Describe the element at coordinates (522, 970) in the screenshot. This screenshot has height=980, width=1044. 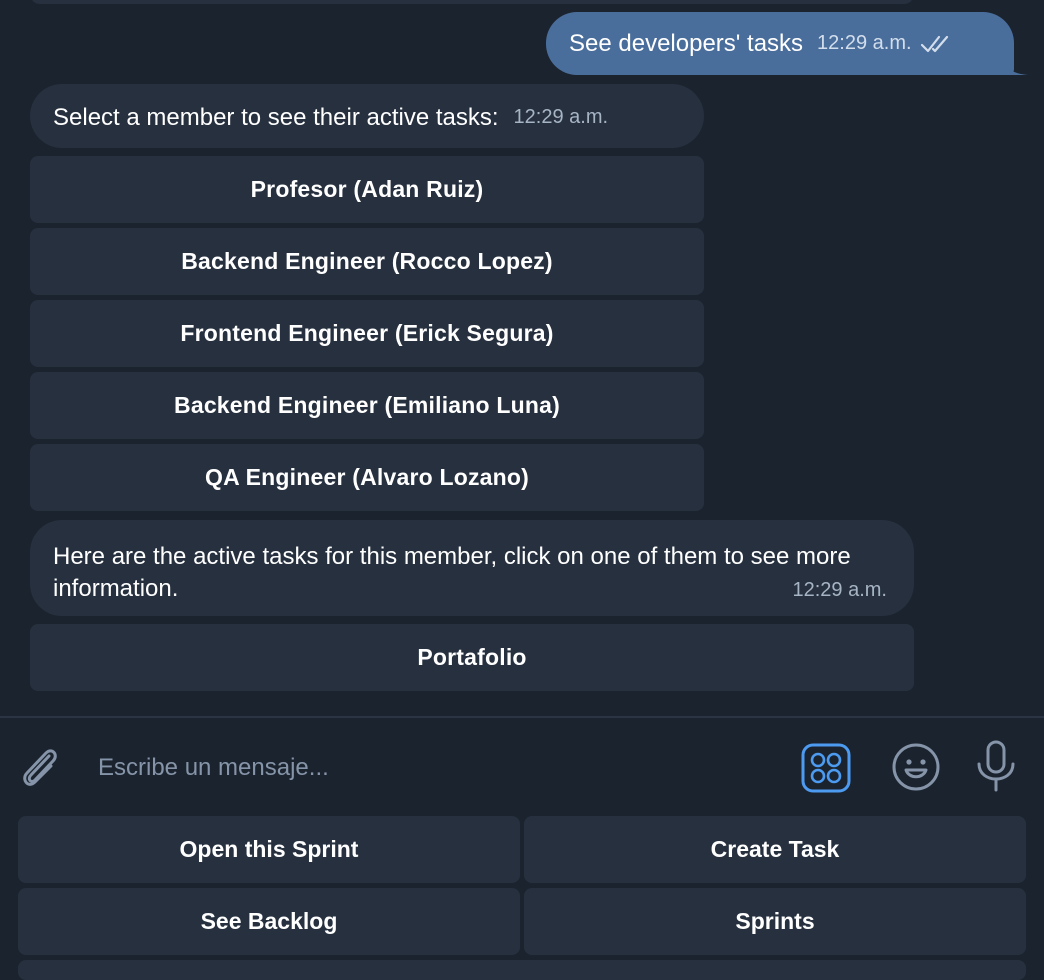
I see `reply-next-row-button` at that location.